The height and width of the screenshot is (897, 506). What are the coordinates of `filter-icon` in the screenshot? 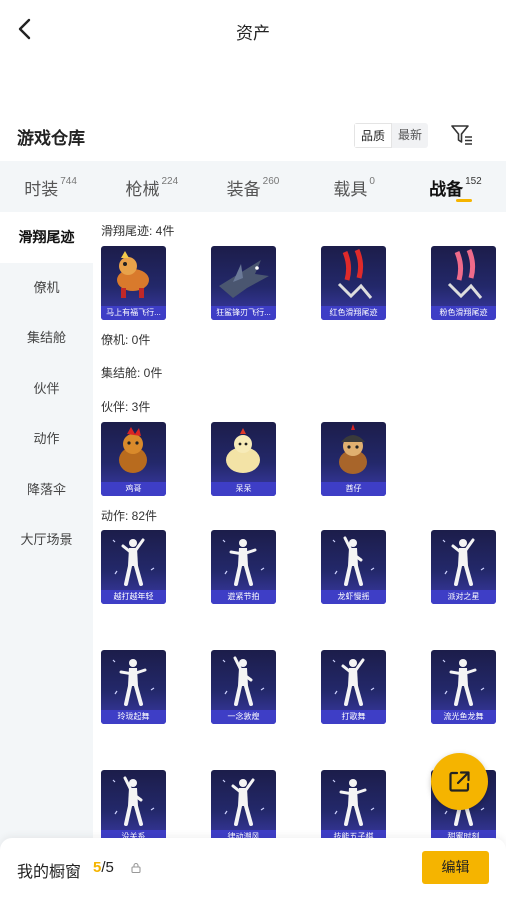 It's located at (462, 135).